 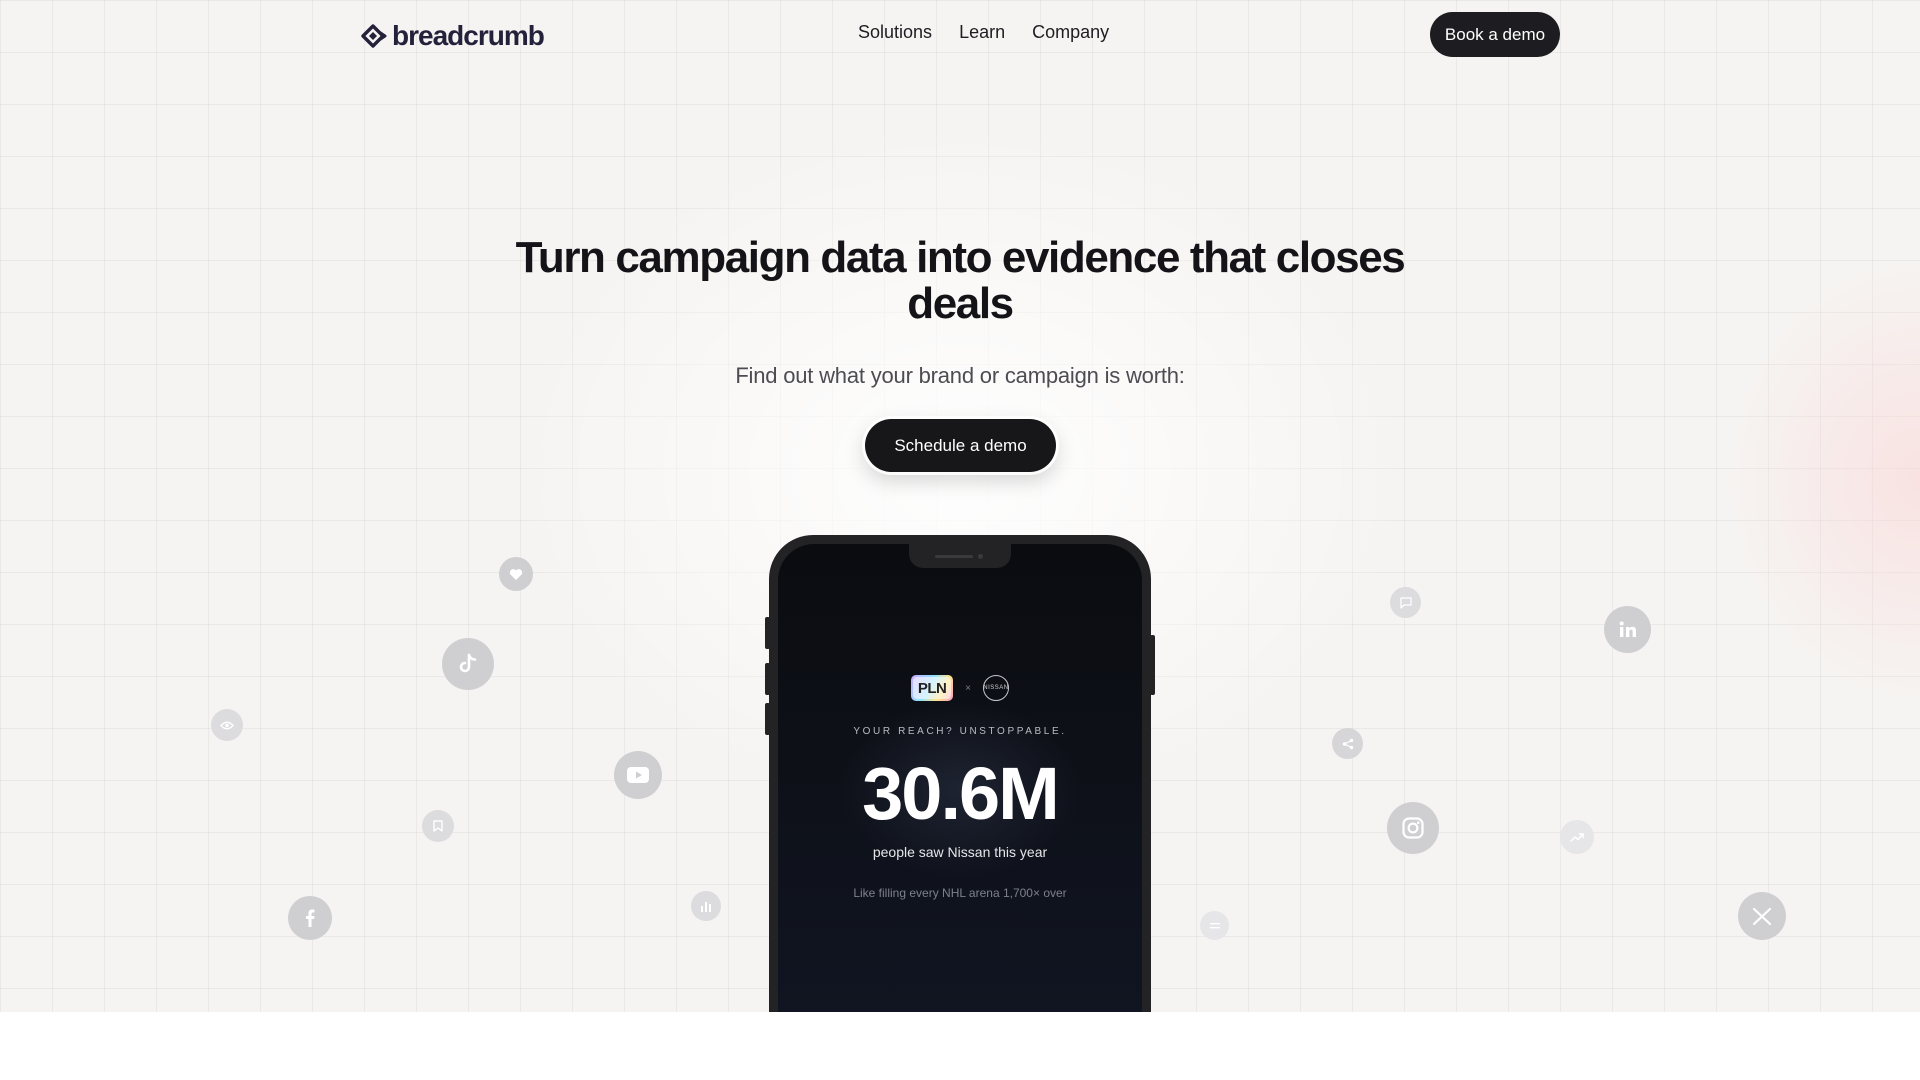 What do you see at coordinates (310, 918) in the screenshot?
I see `facebook-icon` at bounding box center [310, 918].